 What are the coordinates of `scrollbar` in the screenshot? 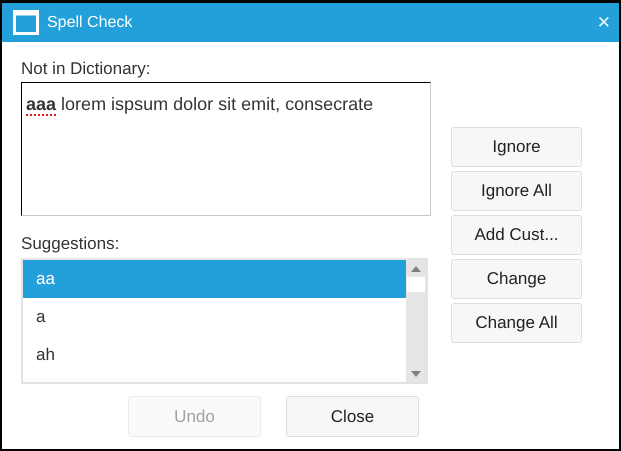 It's located at (416, 321).